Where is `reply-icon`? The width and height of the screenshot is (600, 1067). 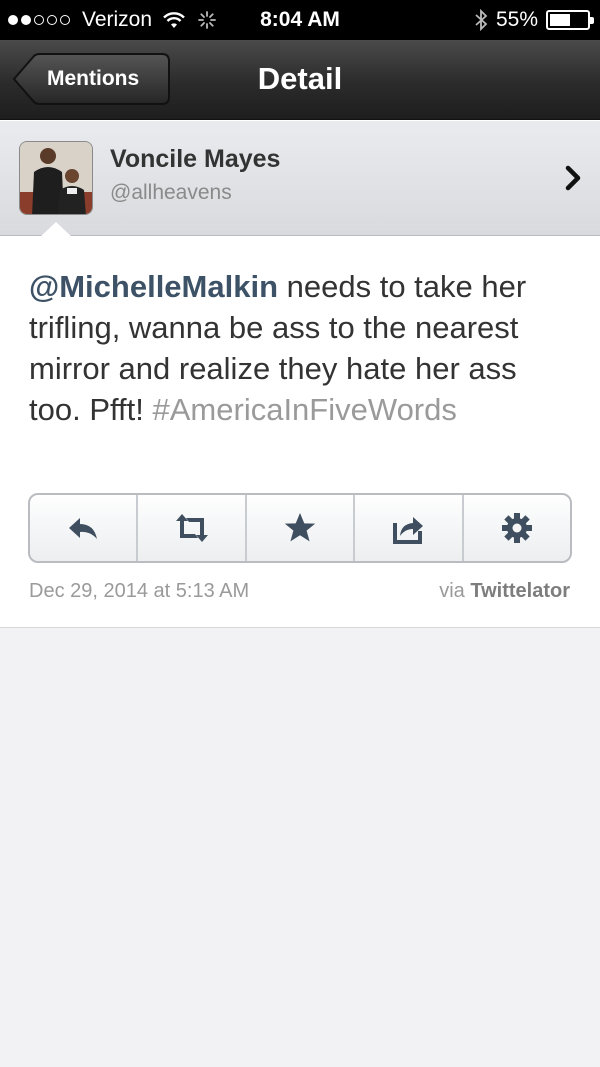 reply-icon is located at coordinates (83, 528).